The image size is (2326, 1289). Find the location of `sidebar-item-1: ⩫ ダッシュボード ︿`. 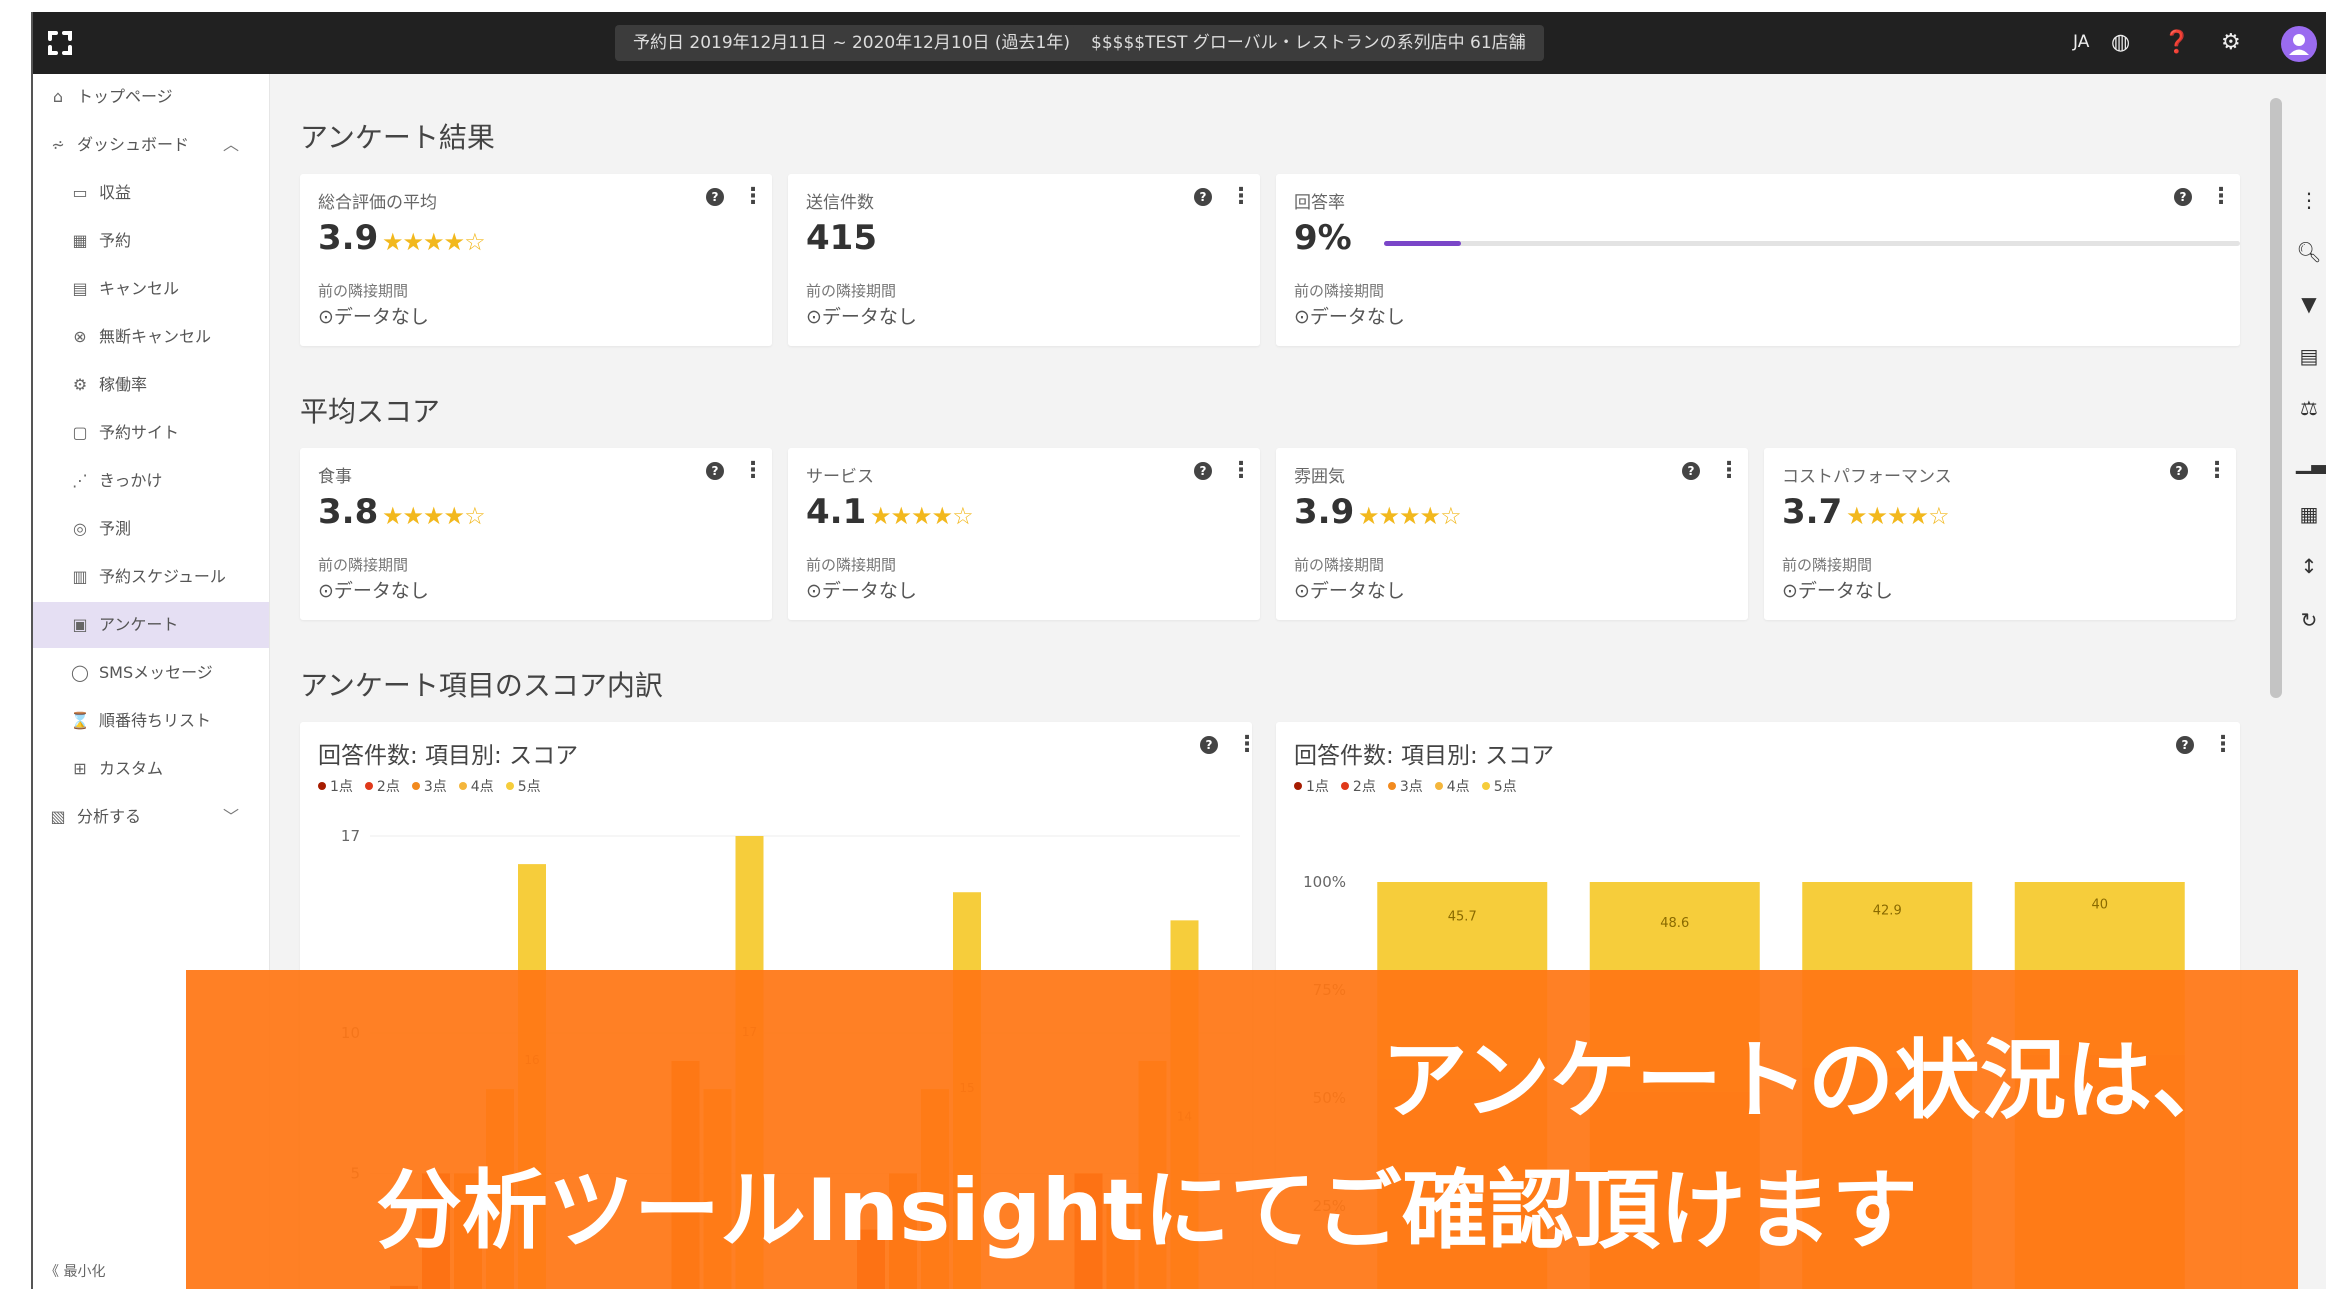

sidebar-item-1: ⩫ ダッシュボード ︿ is located at coordinates (151, 145).